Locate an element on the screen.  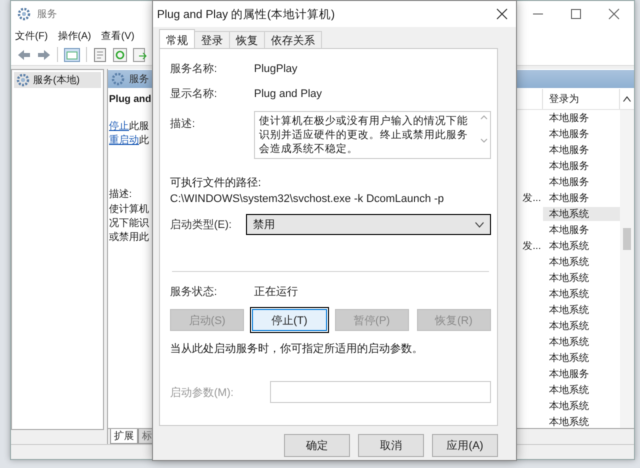
description-text: 或禁用此 is located at coordinates (129, 238).